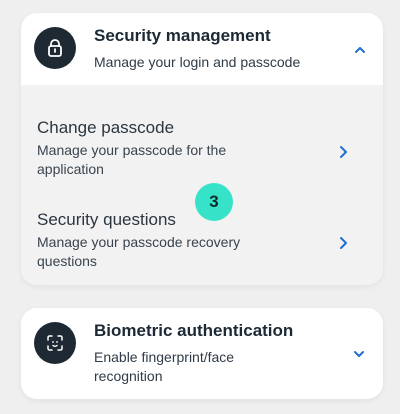 The height and width of the screenshot is (414, 400). Describe the element at coordinates (164, 366) in the screenshot. I see `biometric-authentication-subtitle: Enable fingerprint/face recognition` at that location.